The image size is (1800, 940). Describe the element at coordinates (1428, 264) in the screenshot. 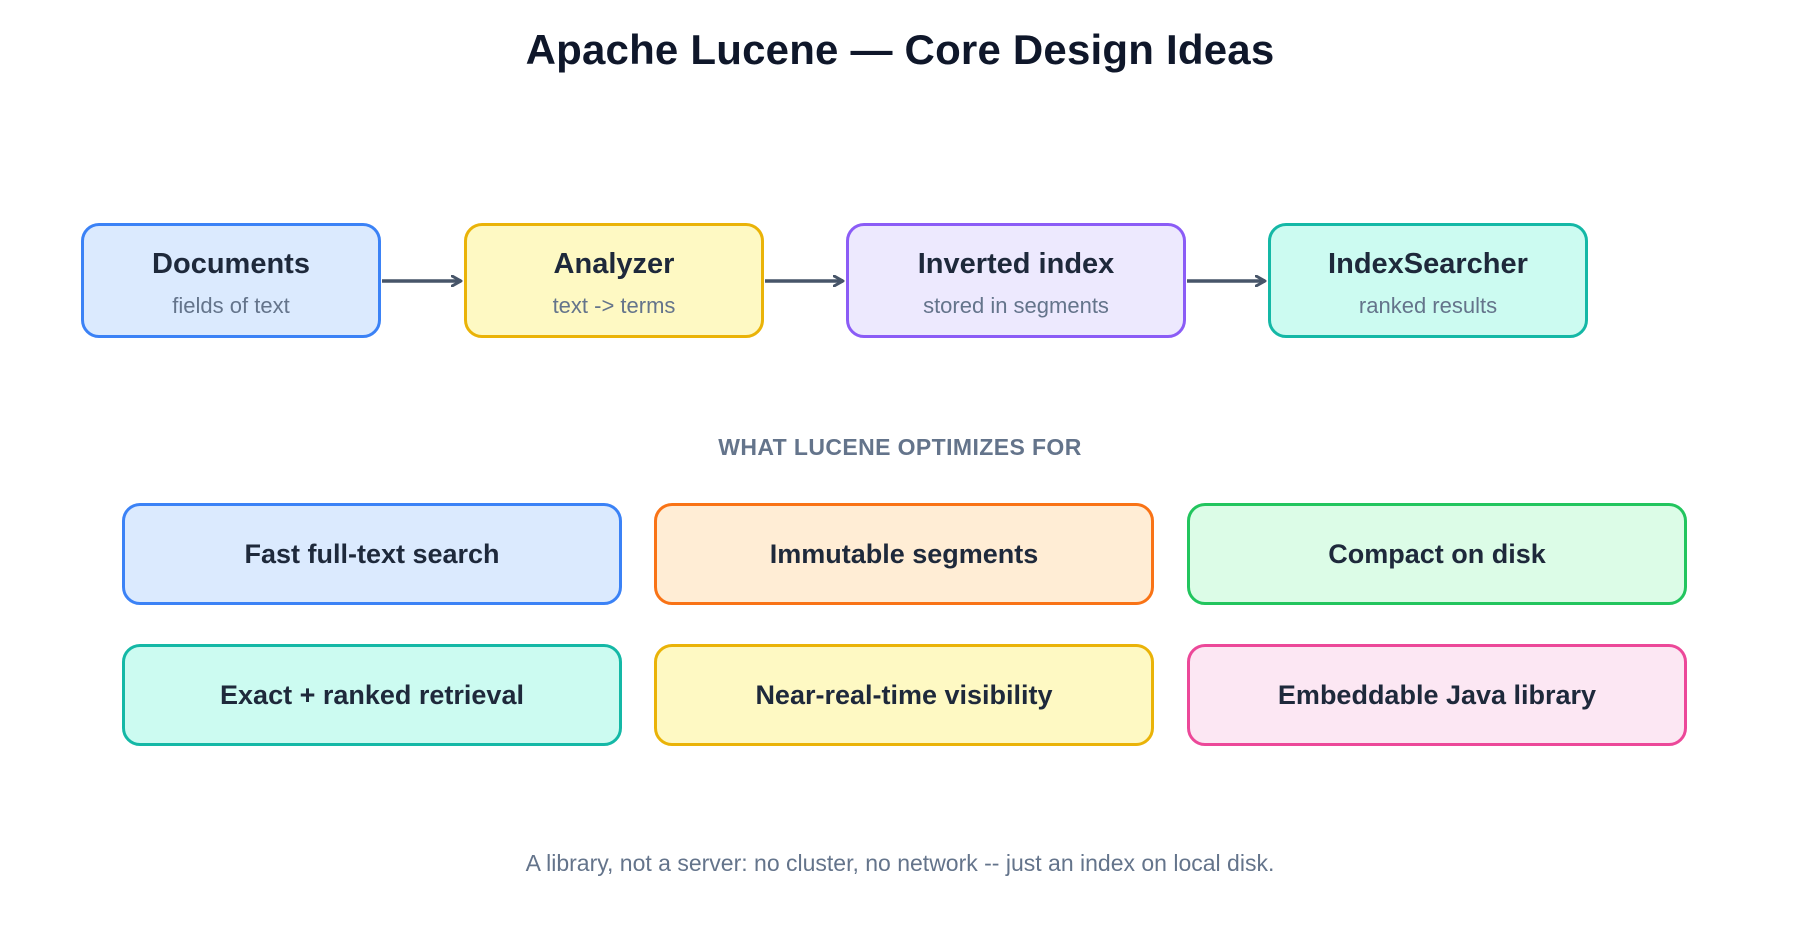

I see `index-searcher-label: IndexSearcher` at that location.